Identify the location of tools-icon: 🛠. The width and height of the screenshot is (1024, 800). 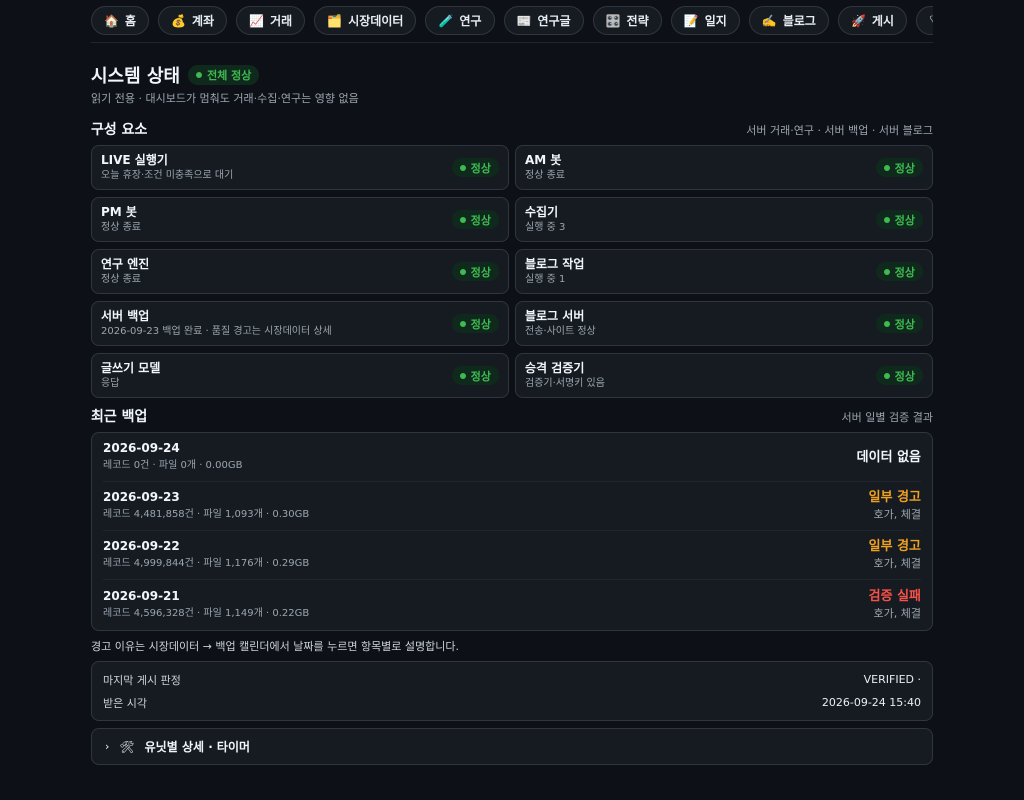
(127, 746).